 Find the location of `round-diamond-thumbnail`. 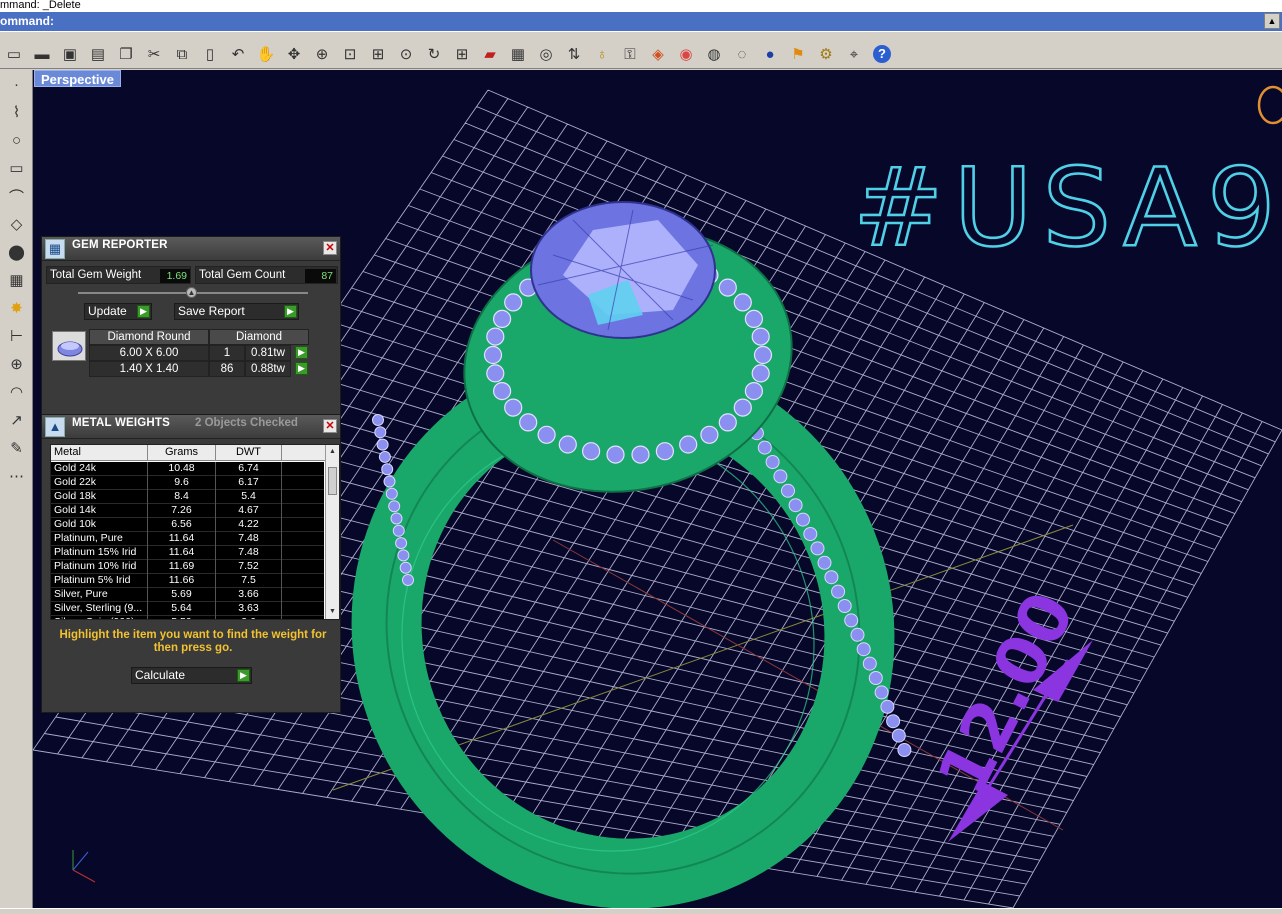

round-diamond-thumbnail is located at coordinates (69, 346).